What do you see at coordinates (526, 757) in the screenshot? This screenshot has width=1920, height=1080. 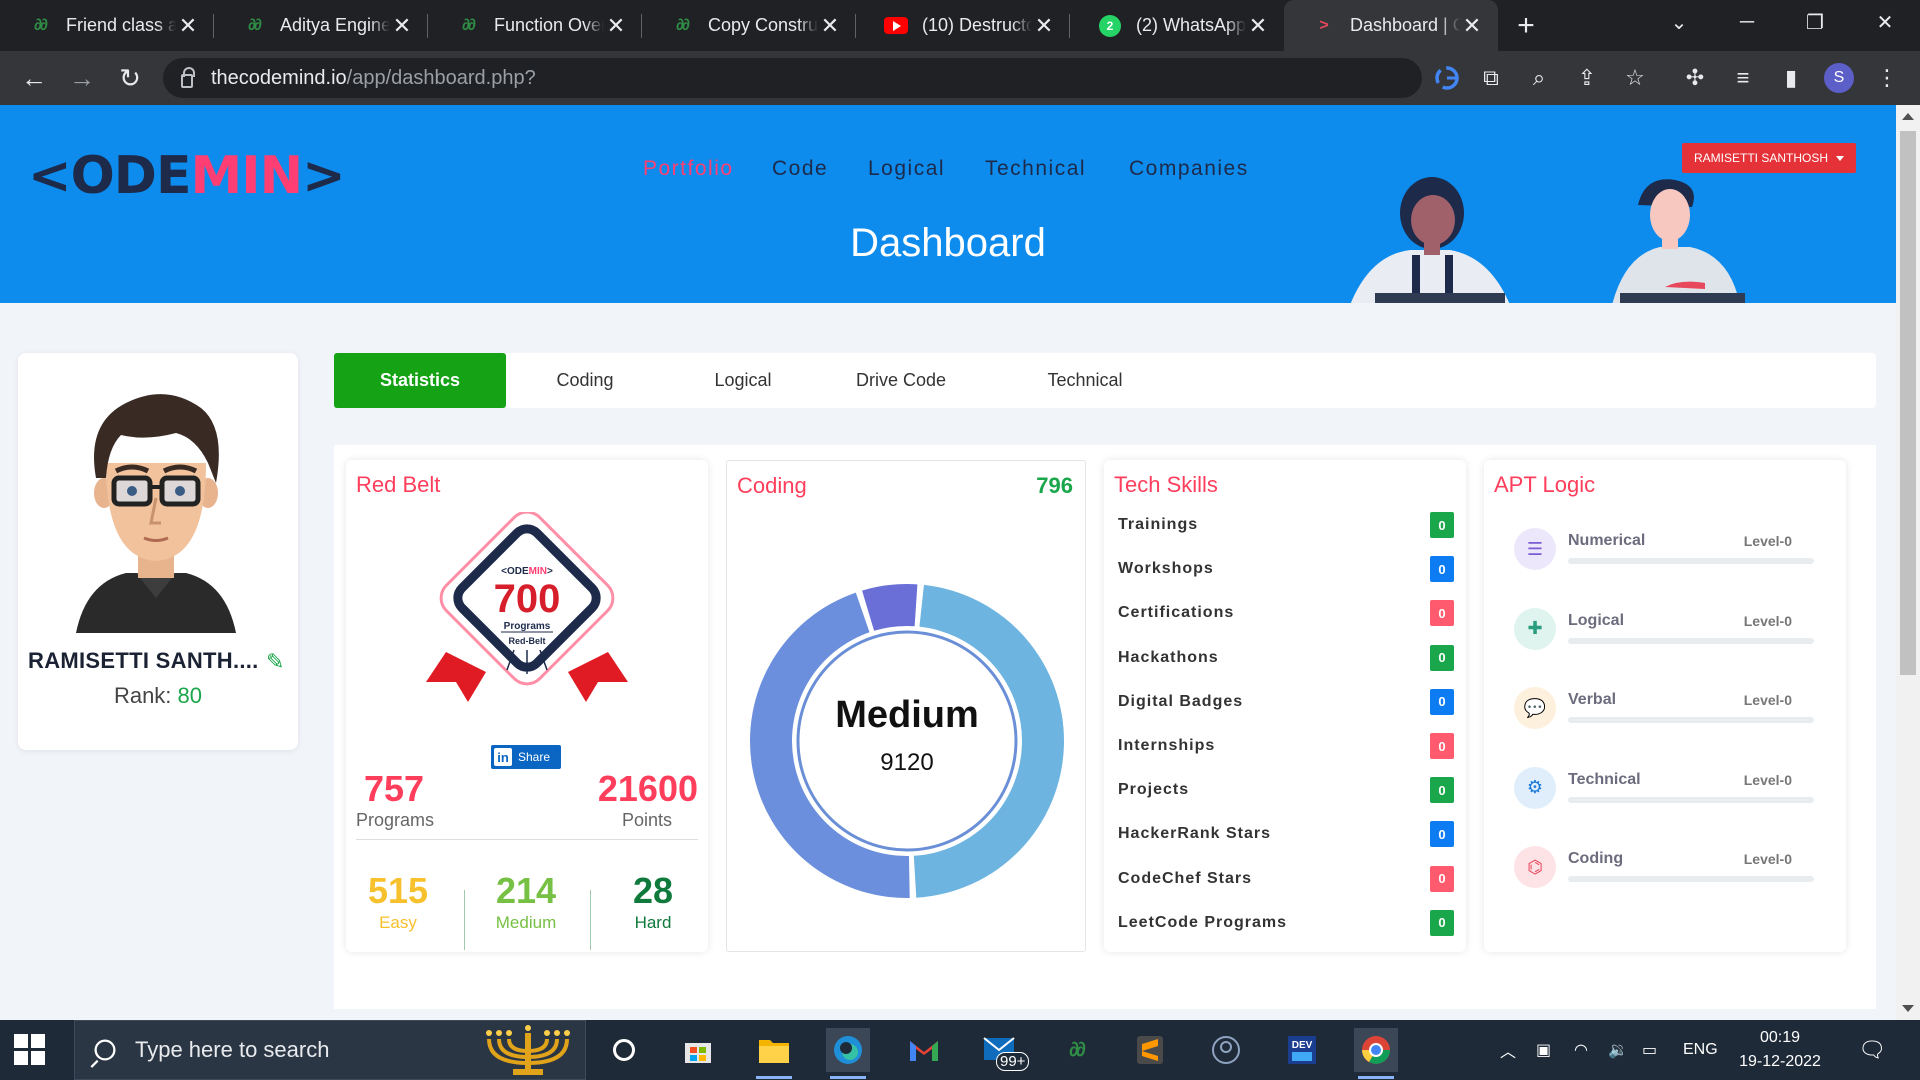 I see `linkedin-share-button: in Share` at bounding box center [526, 757].